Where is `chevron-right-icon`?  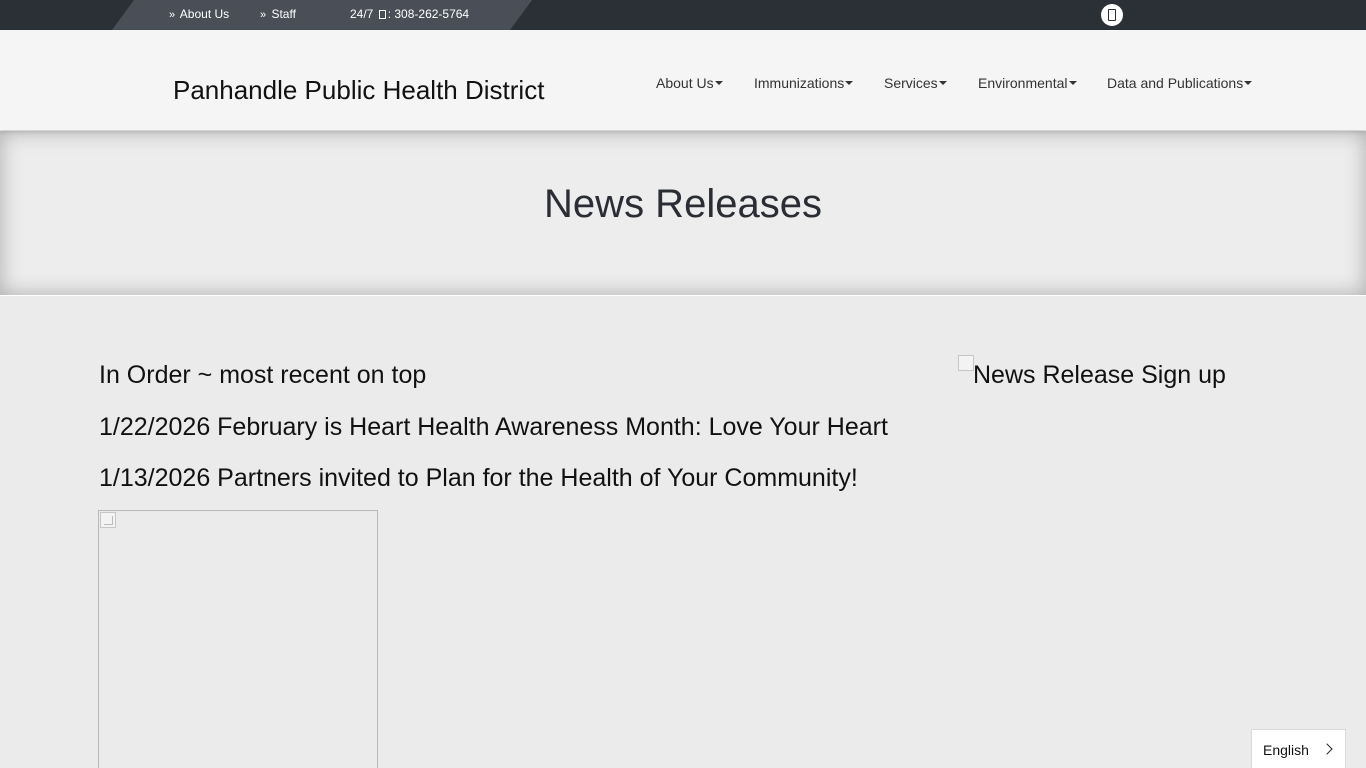
chevron-right-icon is located at coordinates (1327, 749).